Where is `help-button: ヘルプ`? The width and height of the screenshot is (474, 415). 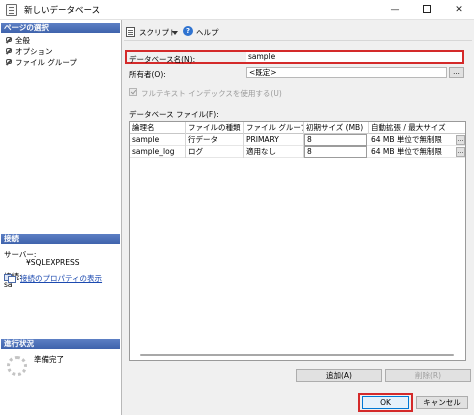
help-button: ヘルプ is located at coordinates (207, 32).